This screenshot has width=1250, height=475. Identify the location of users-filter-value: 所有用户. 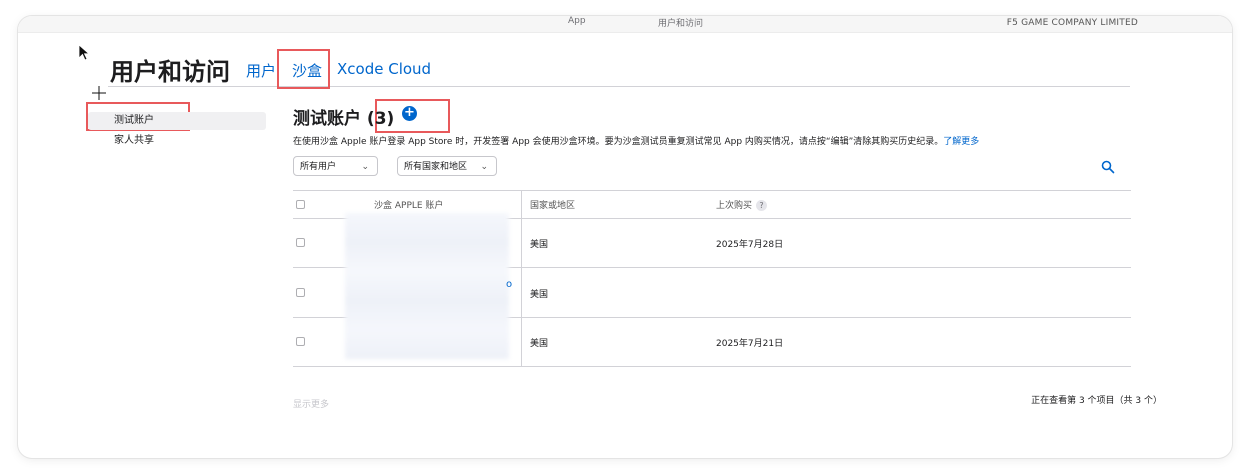
(318, 167).